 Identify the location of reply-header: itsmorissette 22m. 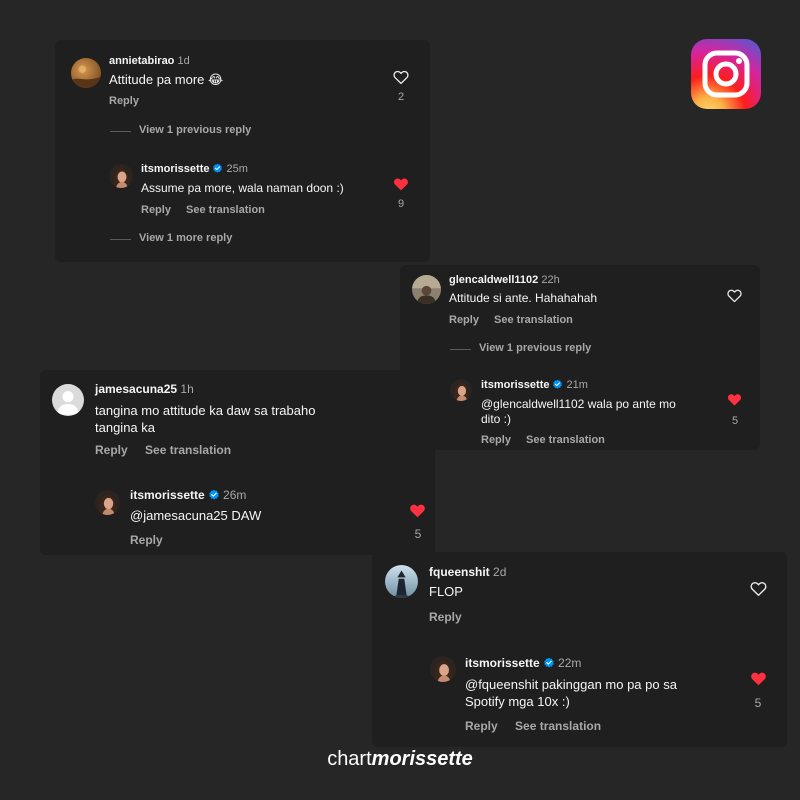
(523, 663).